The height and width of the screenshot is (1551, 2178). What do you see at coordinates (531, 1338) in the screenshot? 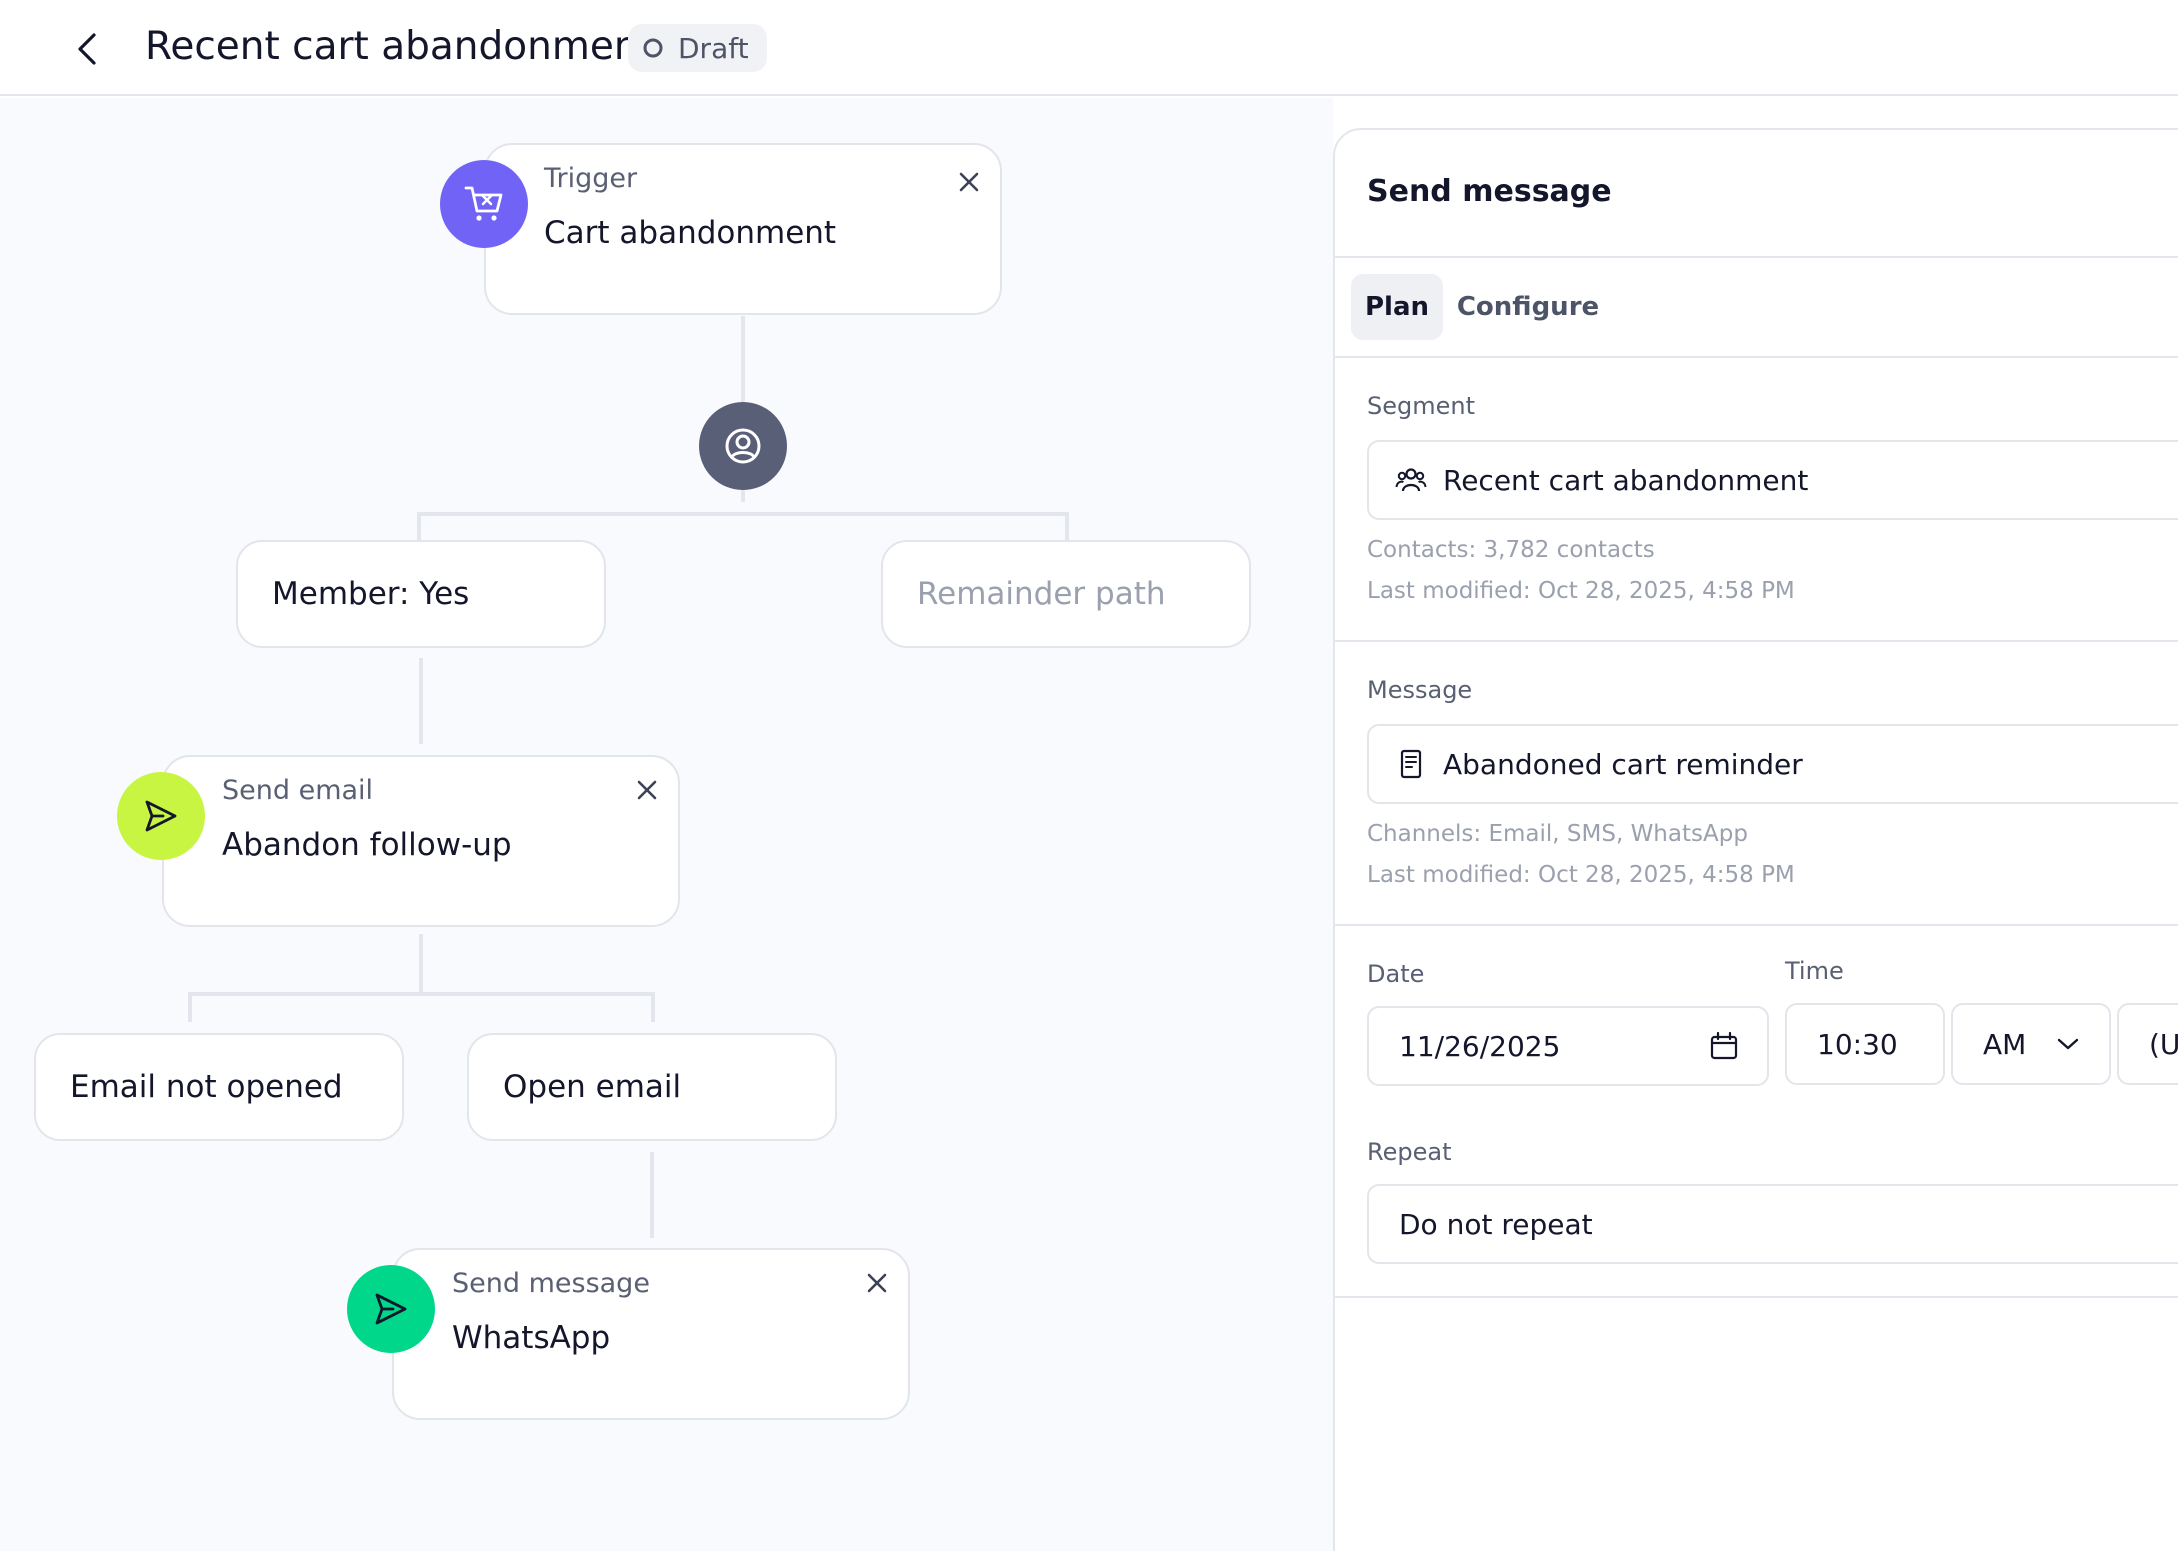
I see `node-name-label: WhatsApp` at bounding box center [531, 1338].